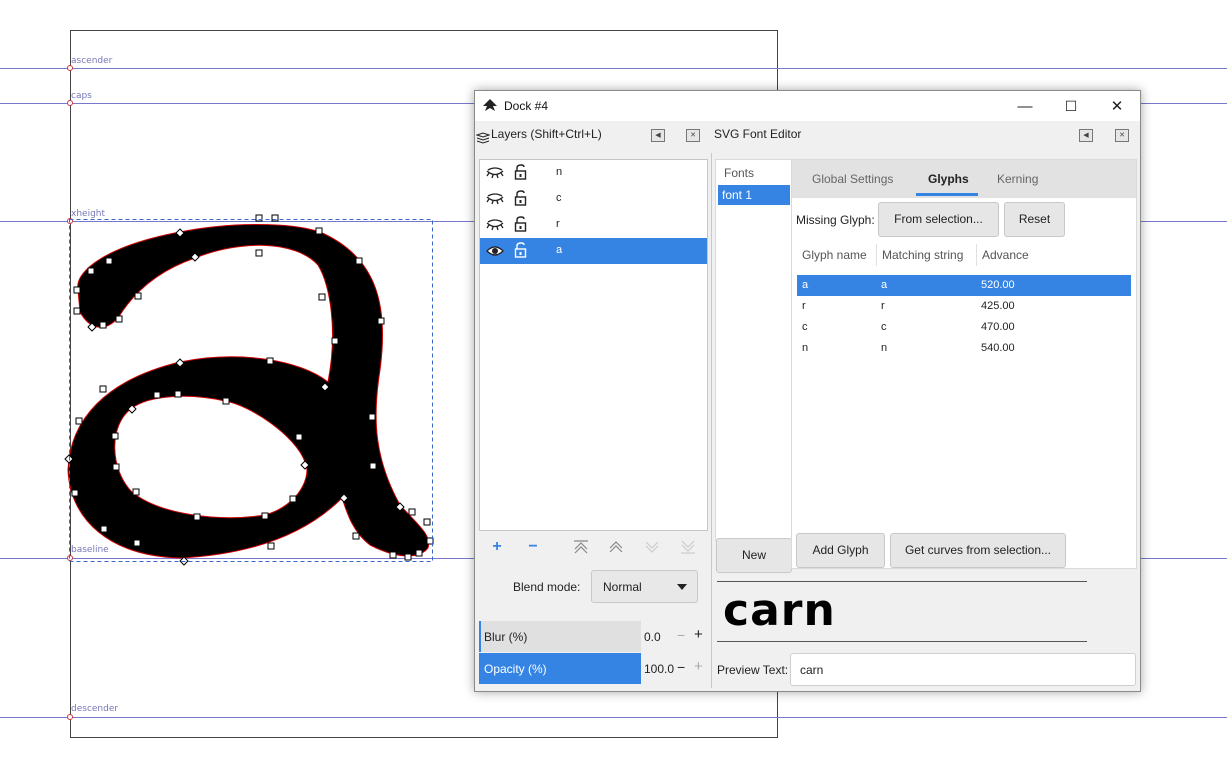 Image resolution: width=1227 pixels, height=763 pixels. What do you see at coordinates (807, 106) in the screenshot?
I see `dock-titlebar: Dock #4 — ☐ ✕` at bounding box center [807, 106].